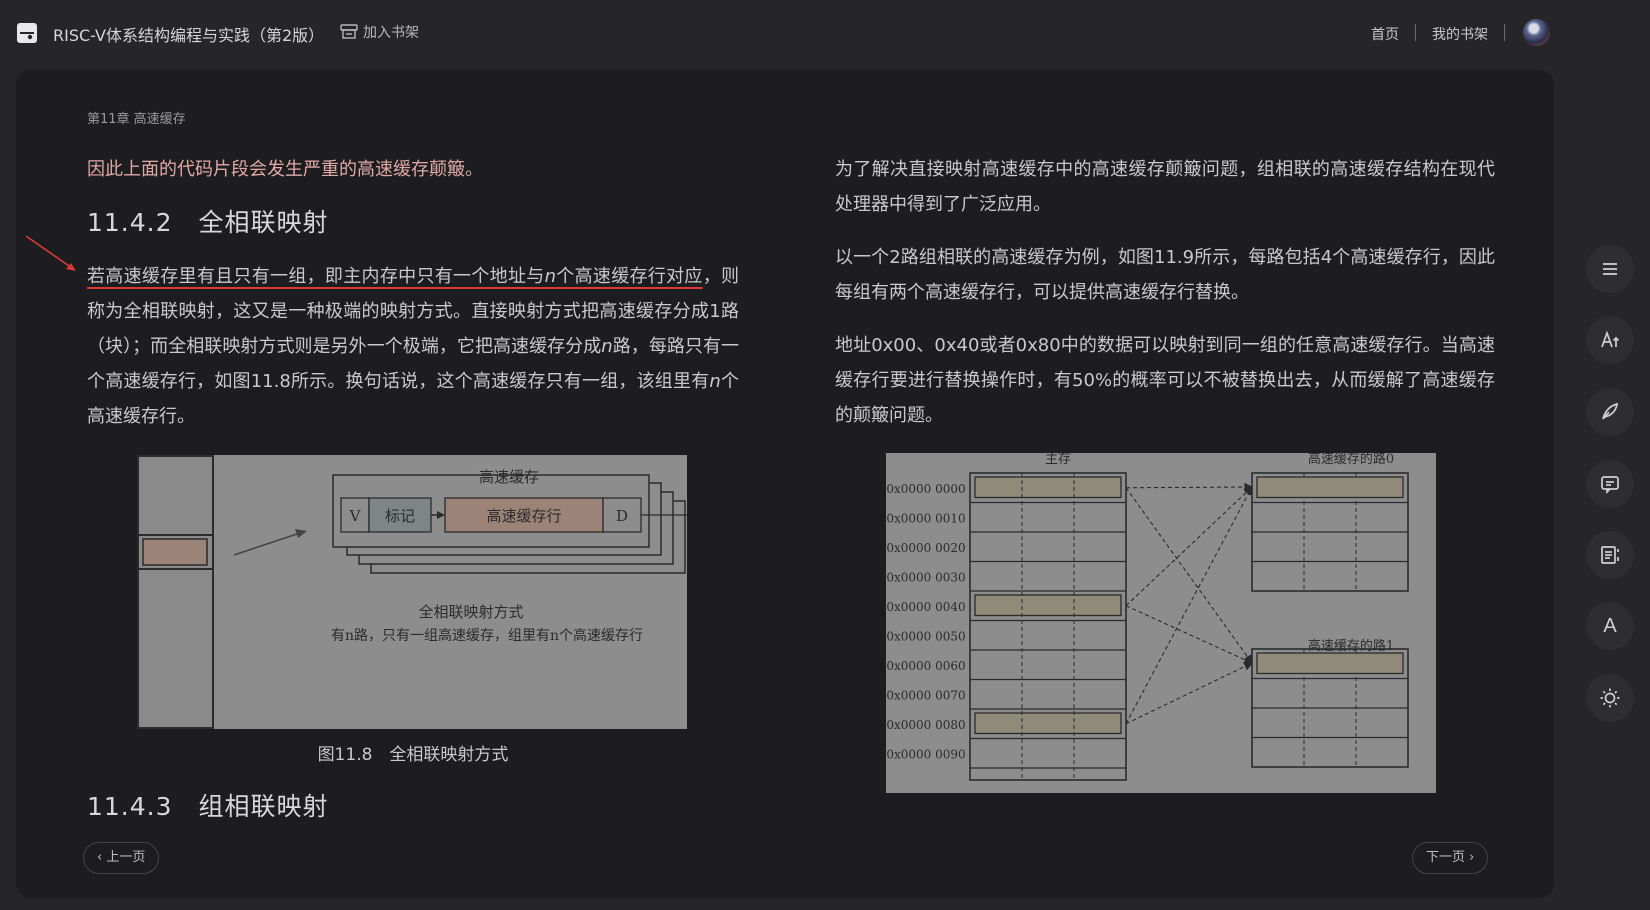 This screenshot has height=910, width=1650. I want to click on fig-d-label: D, so click(622, 516).